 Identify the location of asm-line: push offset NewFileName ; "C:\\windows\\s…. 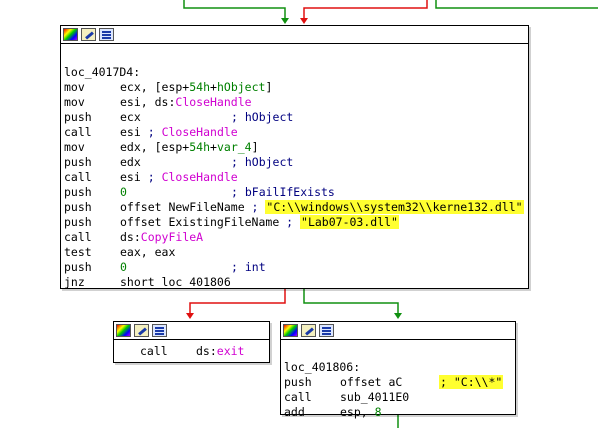
(294, 207).